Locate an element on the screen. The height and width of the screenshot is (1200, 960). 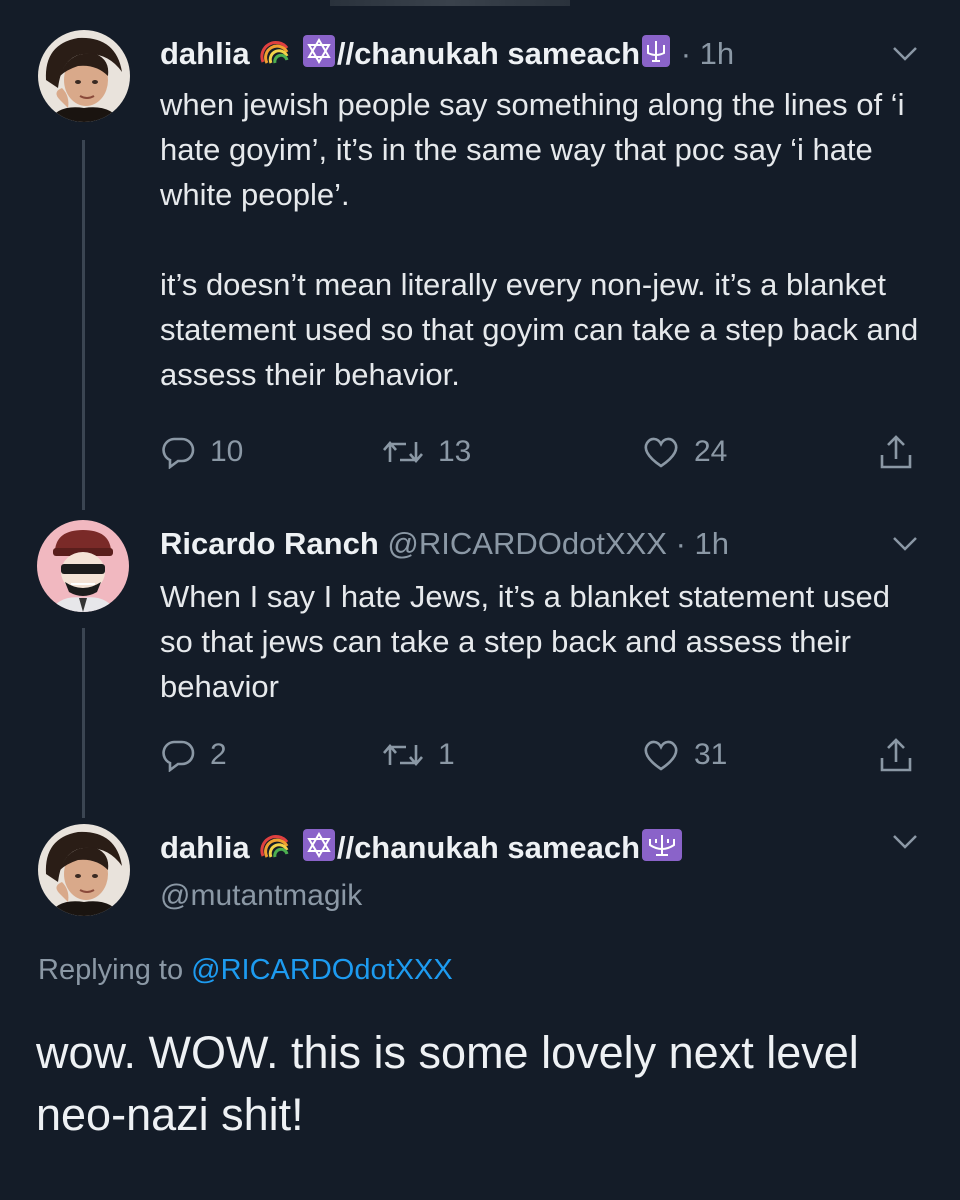
replying-to: Replying to @RICARDOdotXXX is located at coordinates (245, 970).